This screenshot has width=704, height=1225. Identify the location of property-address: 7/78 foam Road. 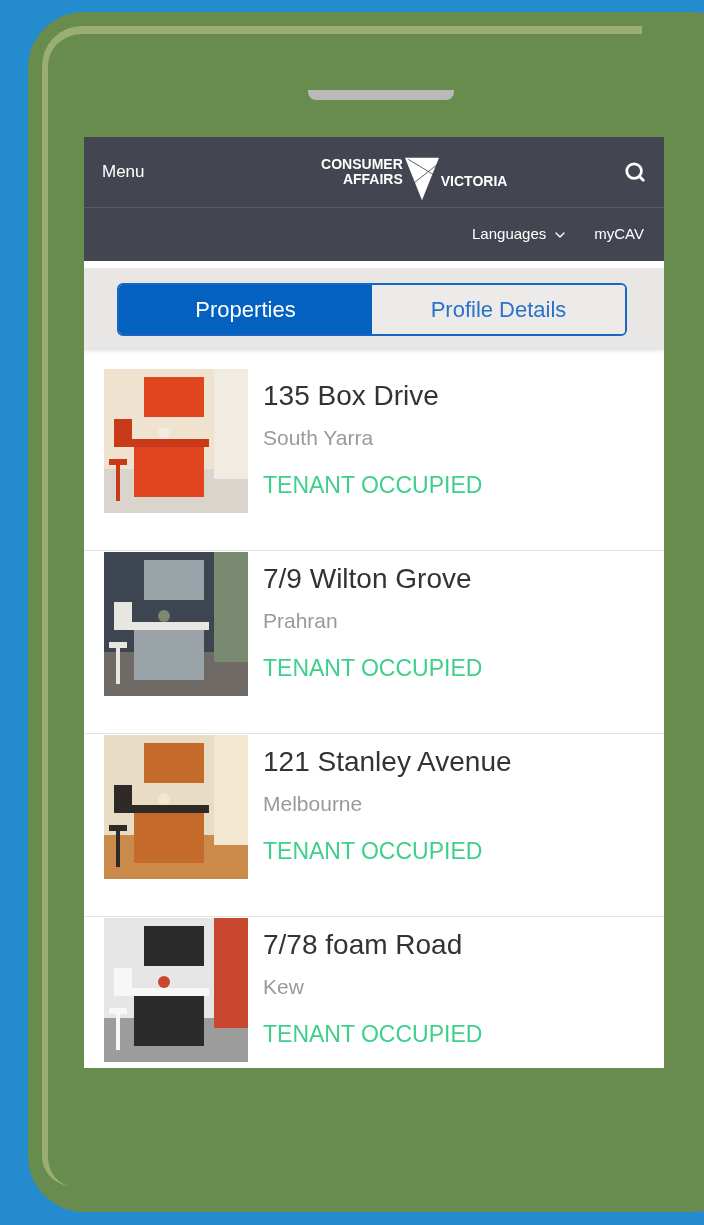
(363, 945).